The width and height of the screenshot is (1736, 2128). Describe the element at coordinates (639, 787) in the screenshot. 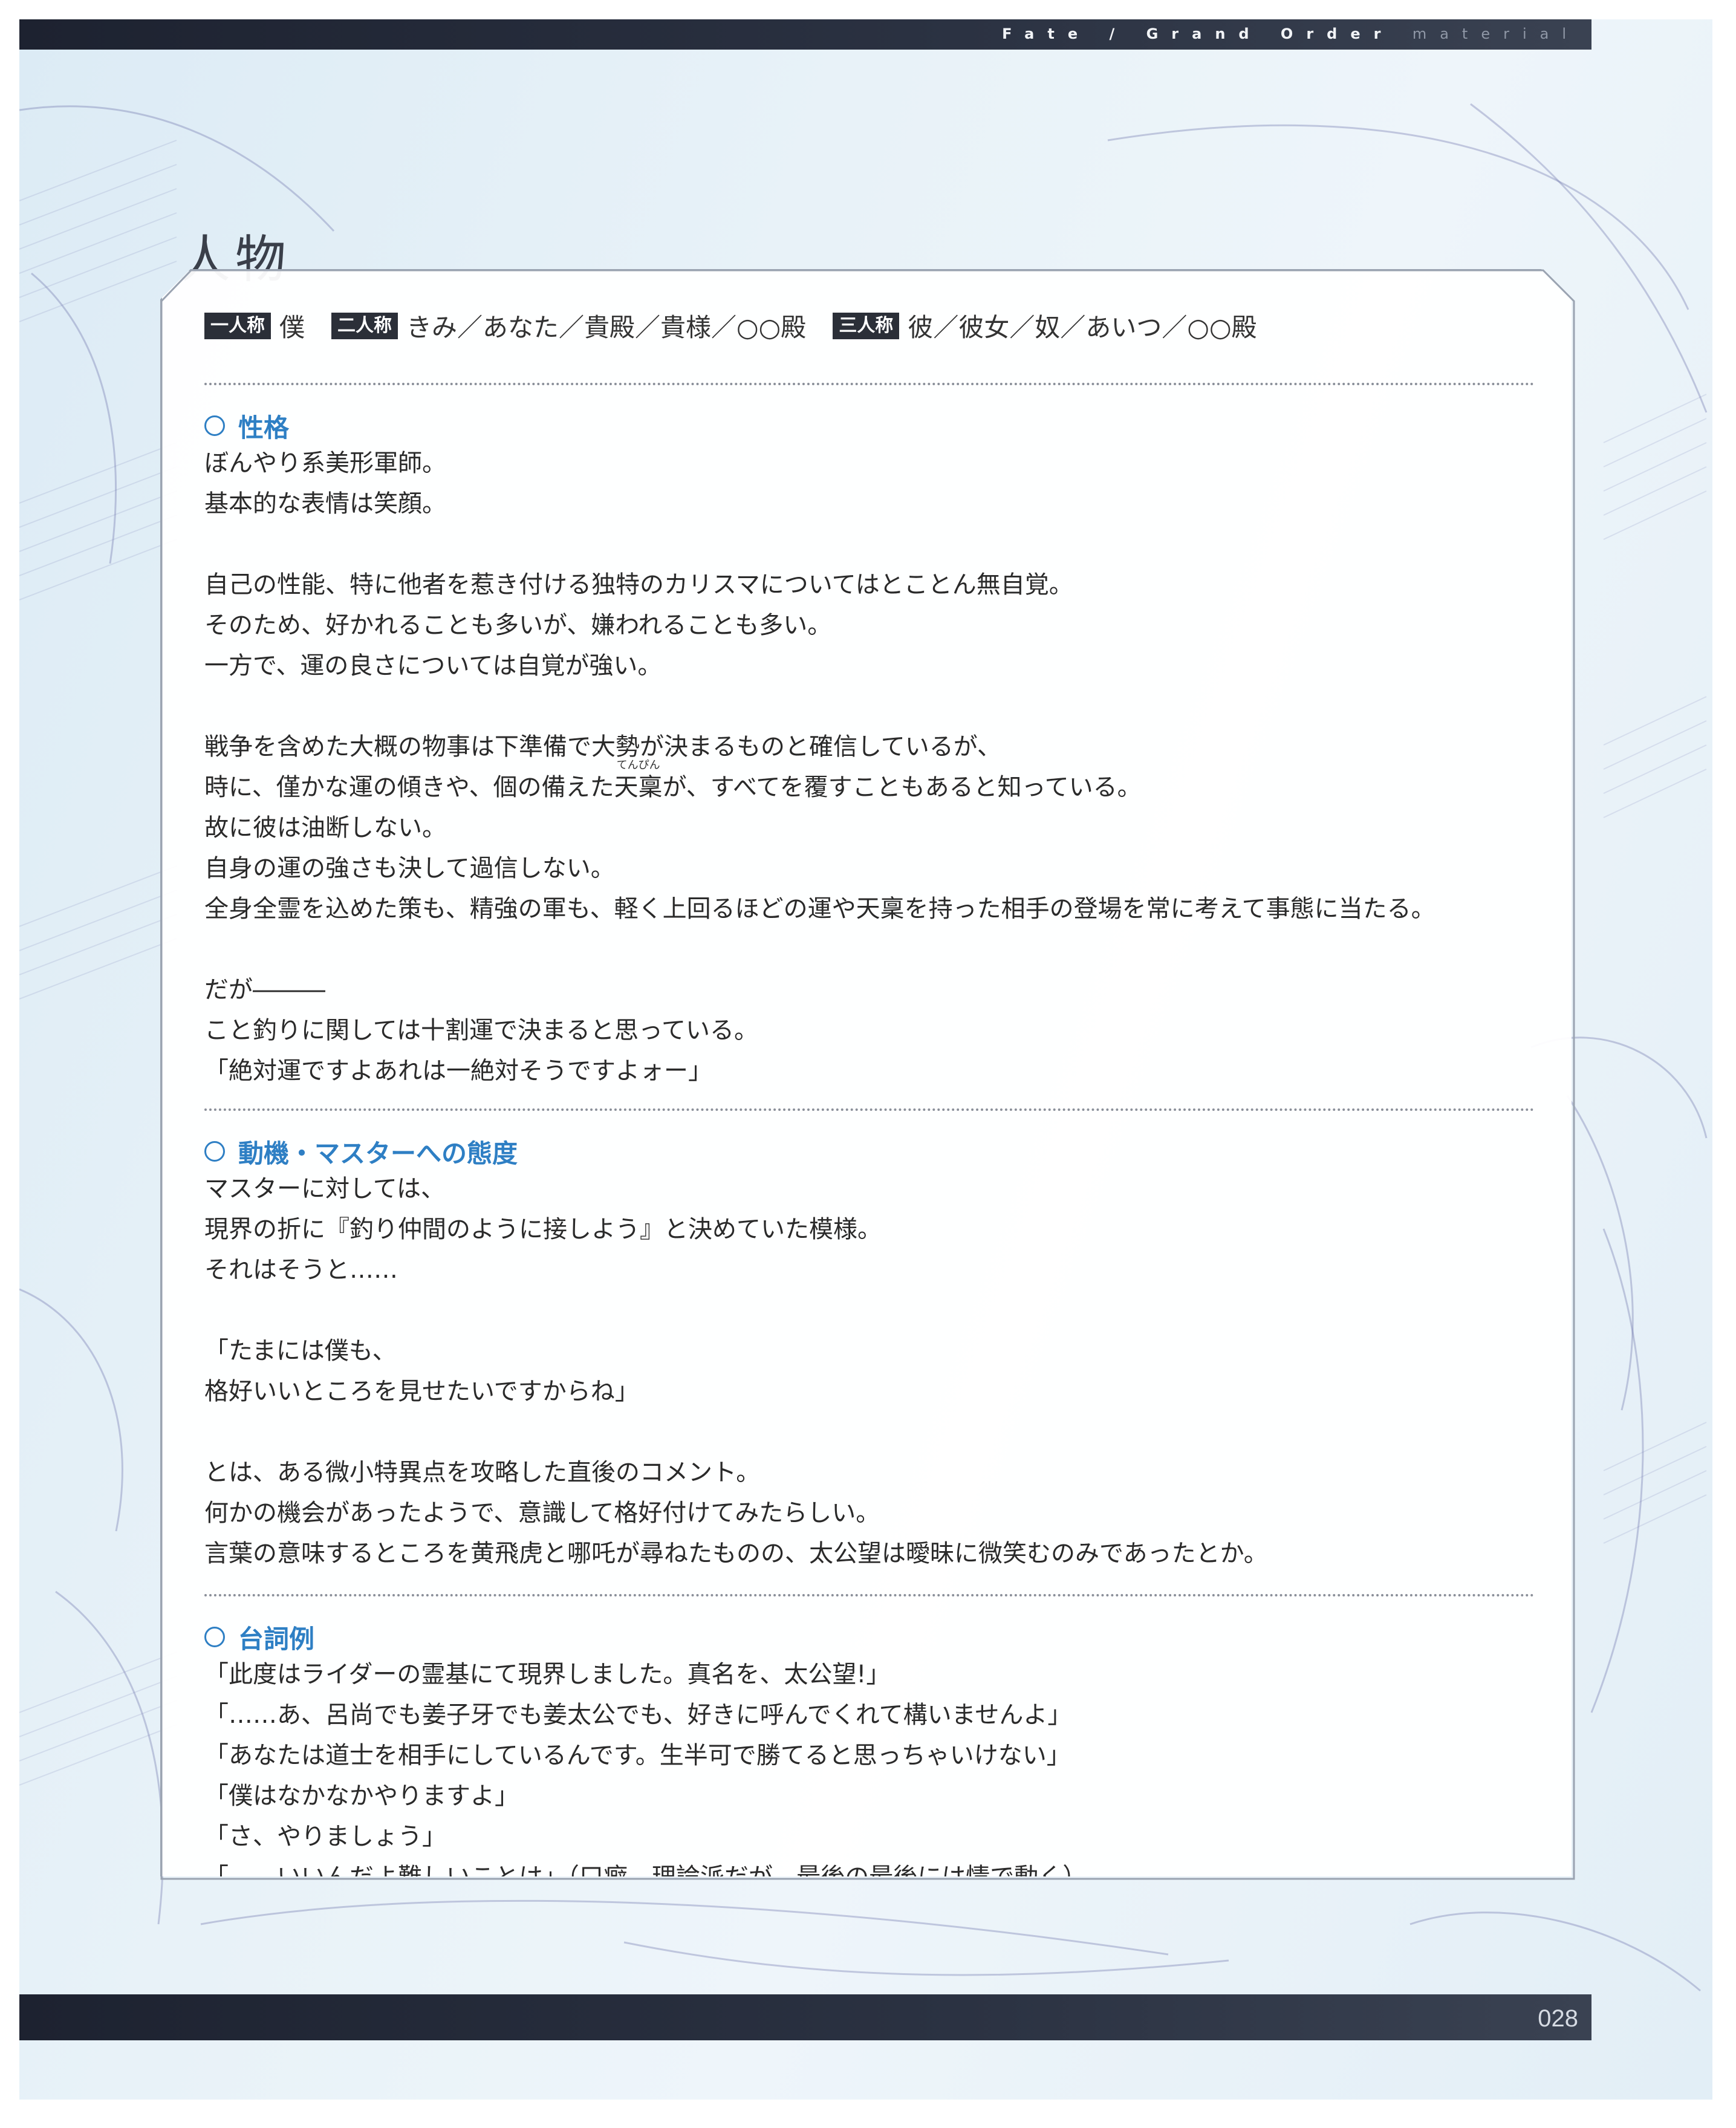

I see `ruby-base: 天稟` at that location.